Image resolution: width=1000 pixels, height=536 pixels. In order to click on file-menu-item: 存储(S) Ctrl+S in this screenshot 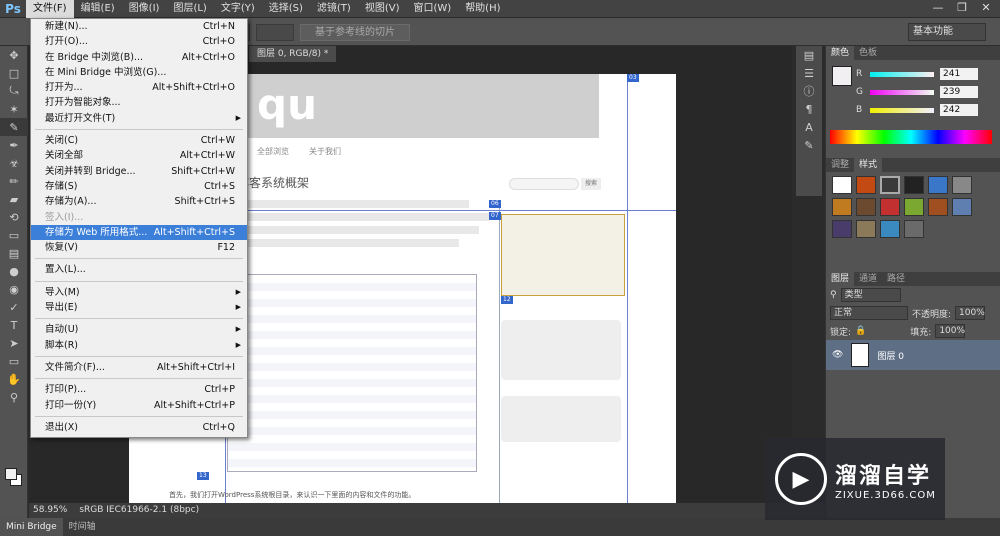, I will do `click(139, 186)`.